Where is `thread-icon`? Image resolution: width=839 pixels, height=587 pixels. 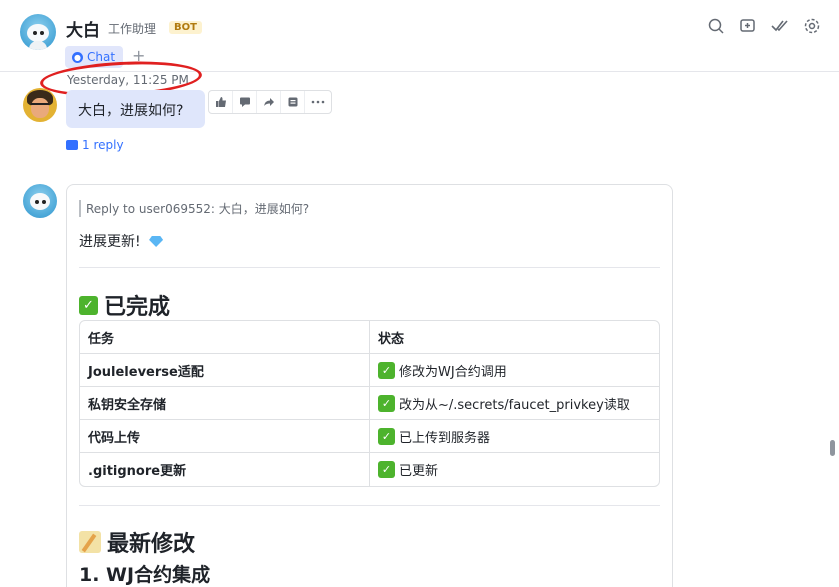 thread-icon is located at coordinates (72, 145).